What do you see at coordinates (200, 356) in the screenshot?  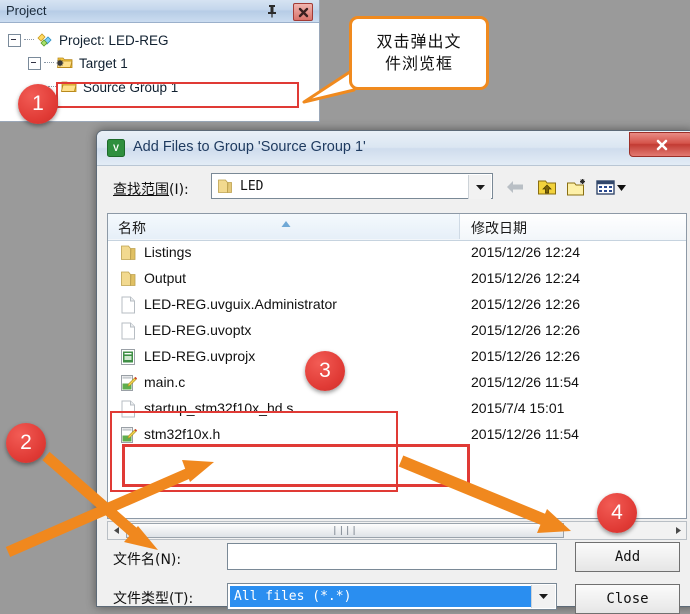 I see `file-name: LED-REG.uvprojx` at bounding box center [200, 356].